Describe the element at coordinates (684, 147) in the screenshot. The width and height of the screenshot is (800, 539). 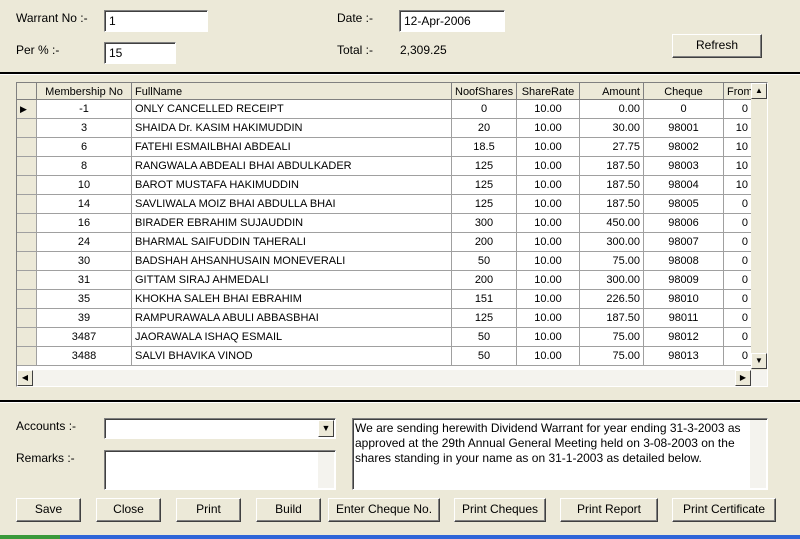
I see `cell-cheque: 98002` at that location.